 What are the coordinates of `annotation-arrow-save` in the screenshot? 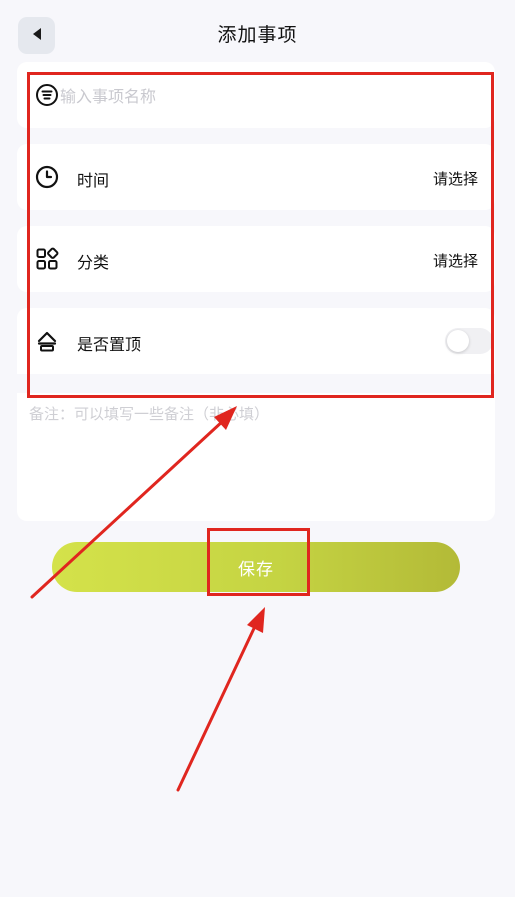 It's located at (220, 699).